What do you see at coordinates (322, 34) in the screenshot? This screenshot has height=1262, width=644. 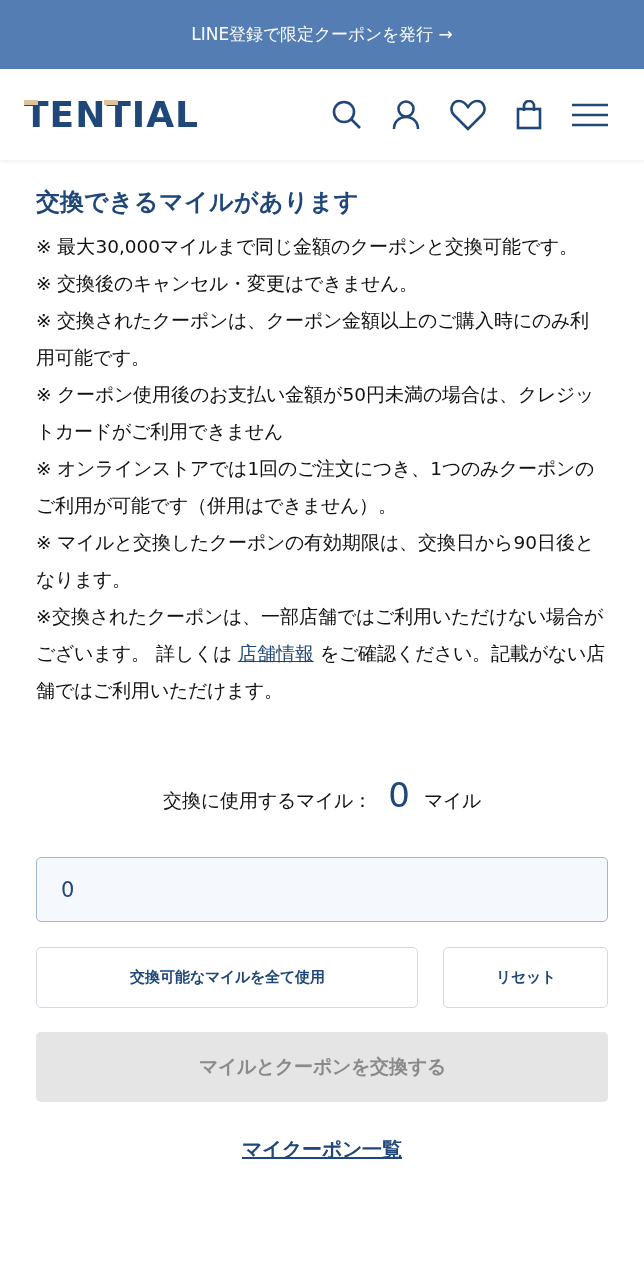 I see `line-signup-link: LINE登録で限定クーポンを発行 →` at bounding box center [322, 34].